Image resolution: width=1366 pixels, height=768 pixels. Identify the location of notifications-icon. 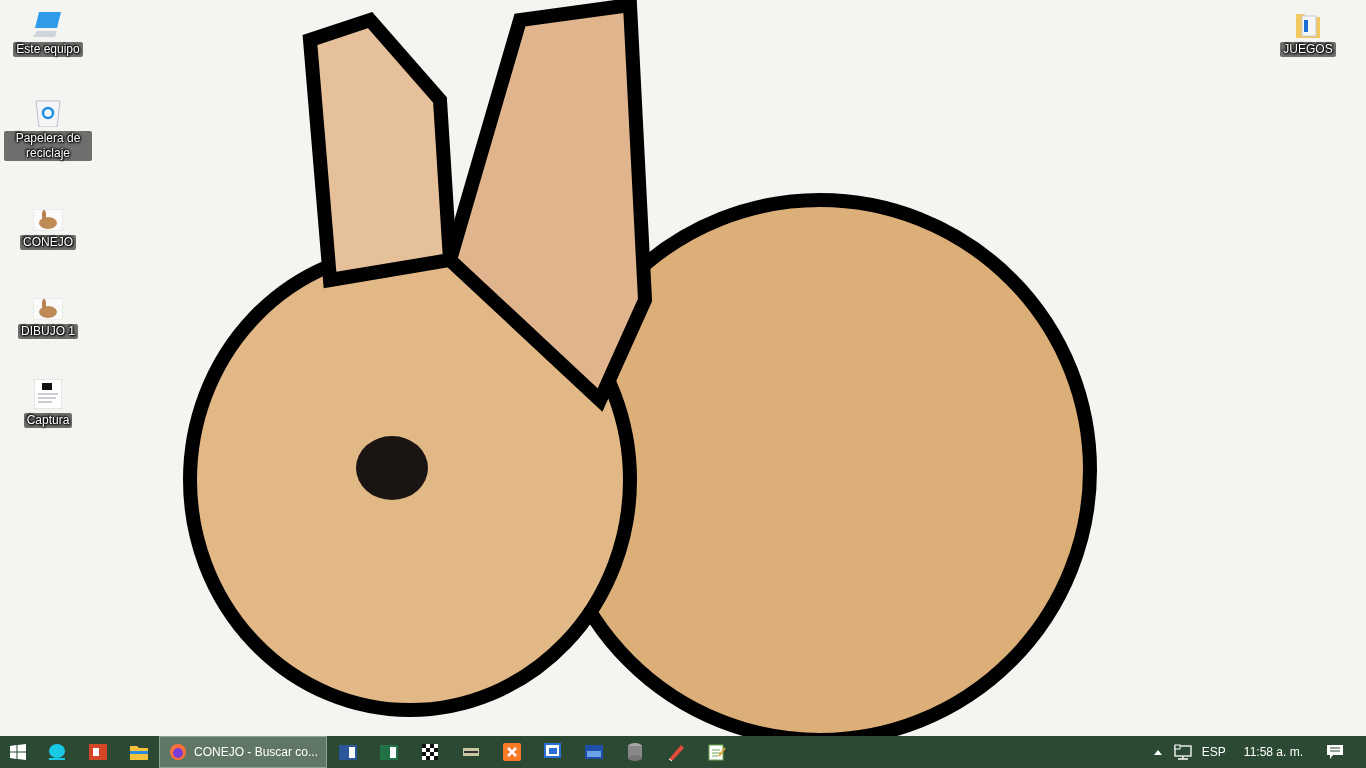
(1335, 752).